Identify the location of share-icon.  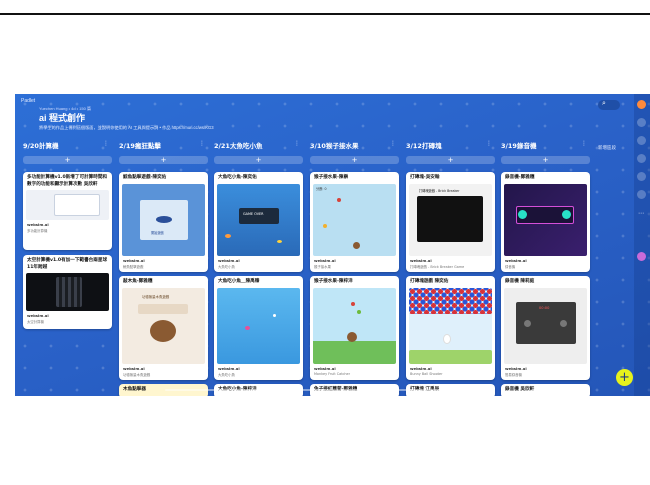
(641, 140).